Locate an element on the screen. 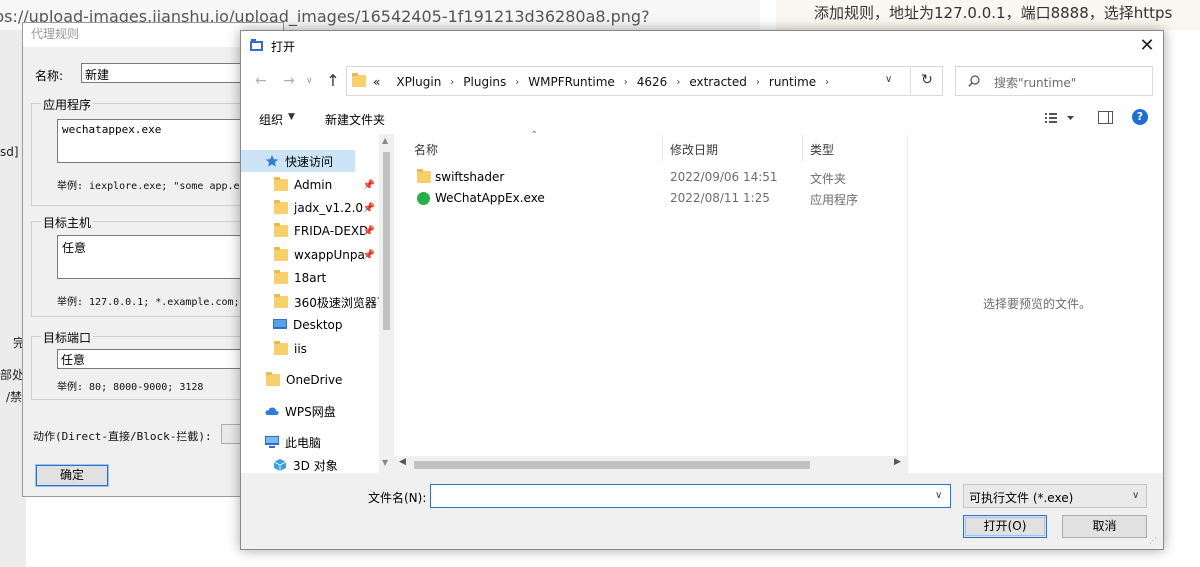 The image size is (1200, 567). nav-scrollbar: ▲ ▼ is located at coordinates (386, 303).